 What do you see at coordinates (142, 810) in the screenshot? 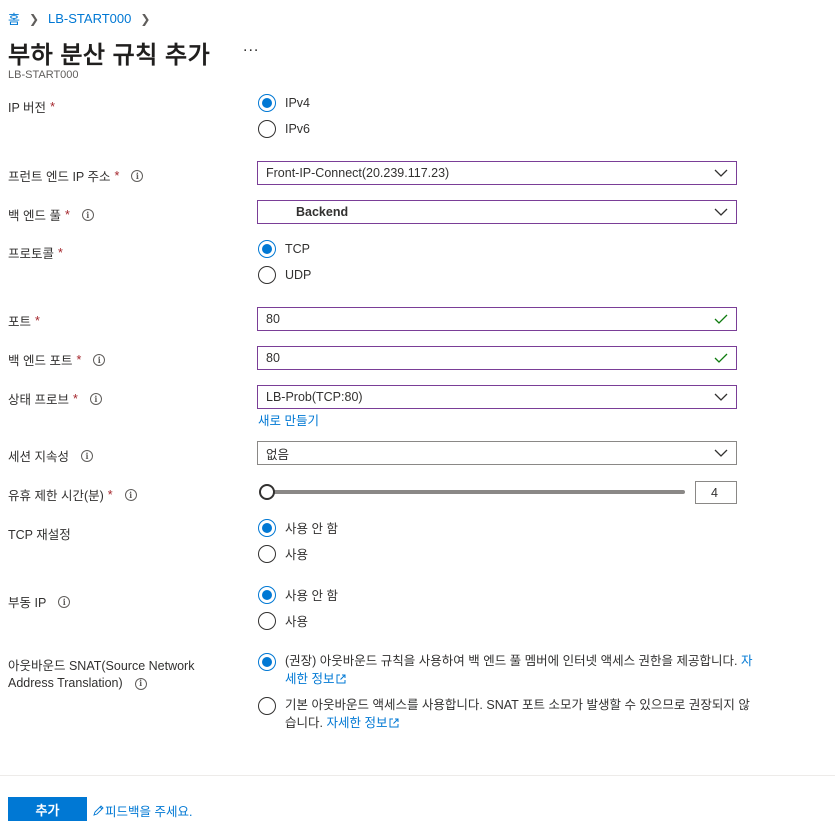
I see `feedback-link: 피드백을 주세요.` at bounding box center [142, 810].